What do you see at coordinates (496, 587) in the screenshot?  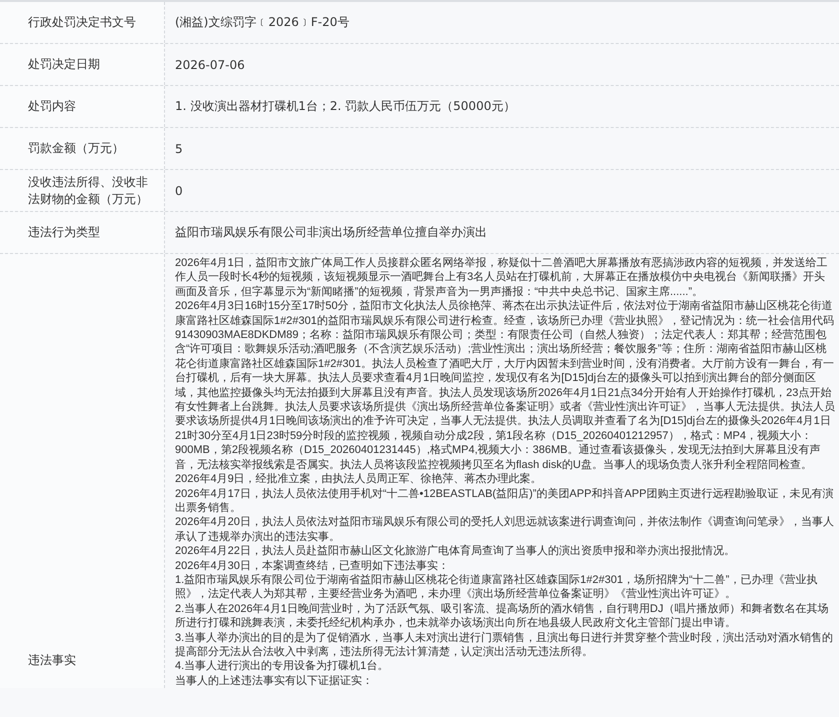 I see `fact-paragraph: 1.益阳市瑞凤娱乐有限公司位于湖南省益阳市赫山区桃花仑街道康富路社区雄森国际1#2#301，场所招牌为“十二兽”，已办理《营业执照》，法定代表人为郑其帮，主要经营业务为酒吧，未办理《演出场所经营单位备案证明》《营业性演出许可证》。` at bounding box center [496, 587].